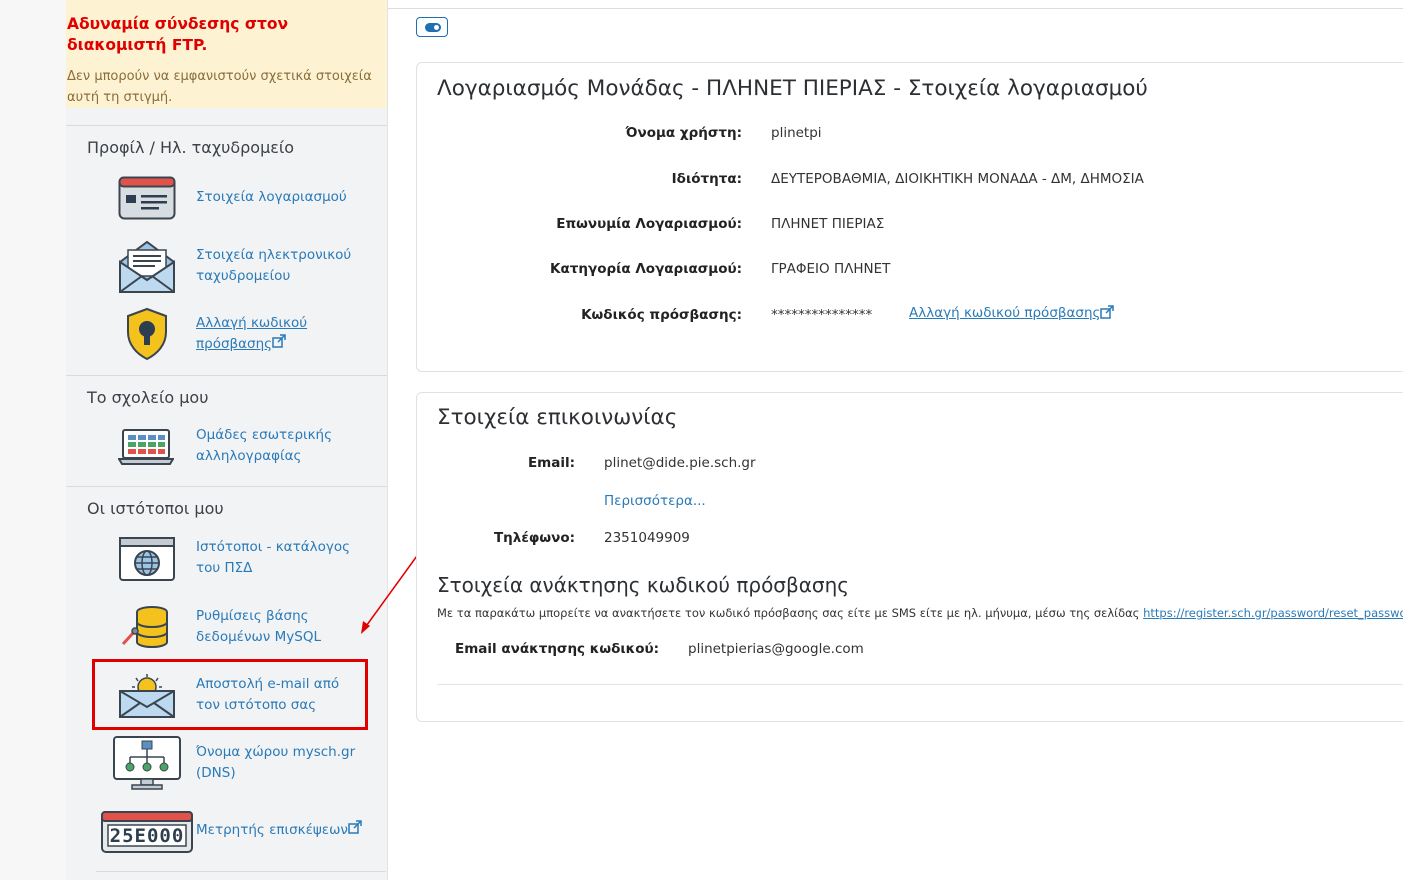 This screenshot has width=1403, height=880. Describe the element at coordinates (191, 147) in the screenshot. I see `section-title-profile: Προφίλ / Ηλ. ταχυδρομείο` at that location.